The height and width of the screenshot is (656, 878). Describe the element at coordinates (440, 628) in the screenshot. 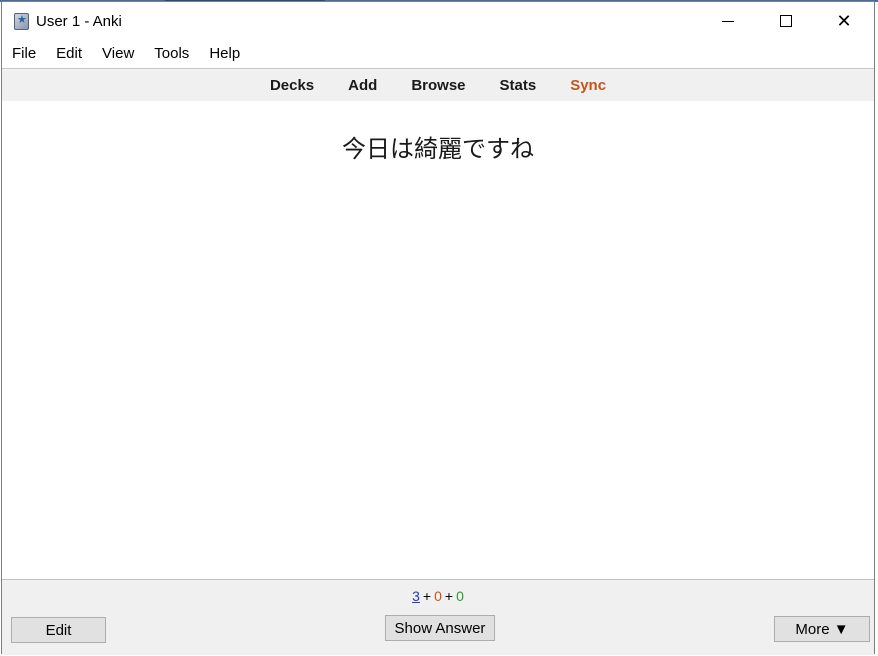

I see `show-answer-button: Show Answer` at that location.